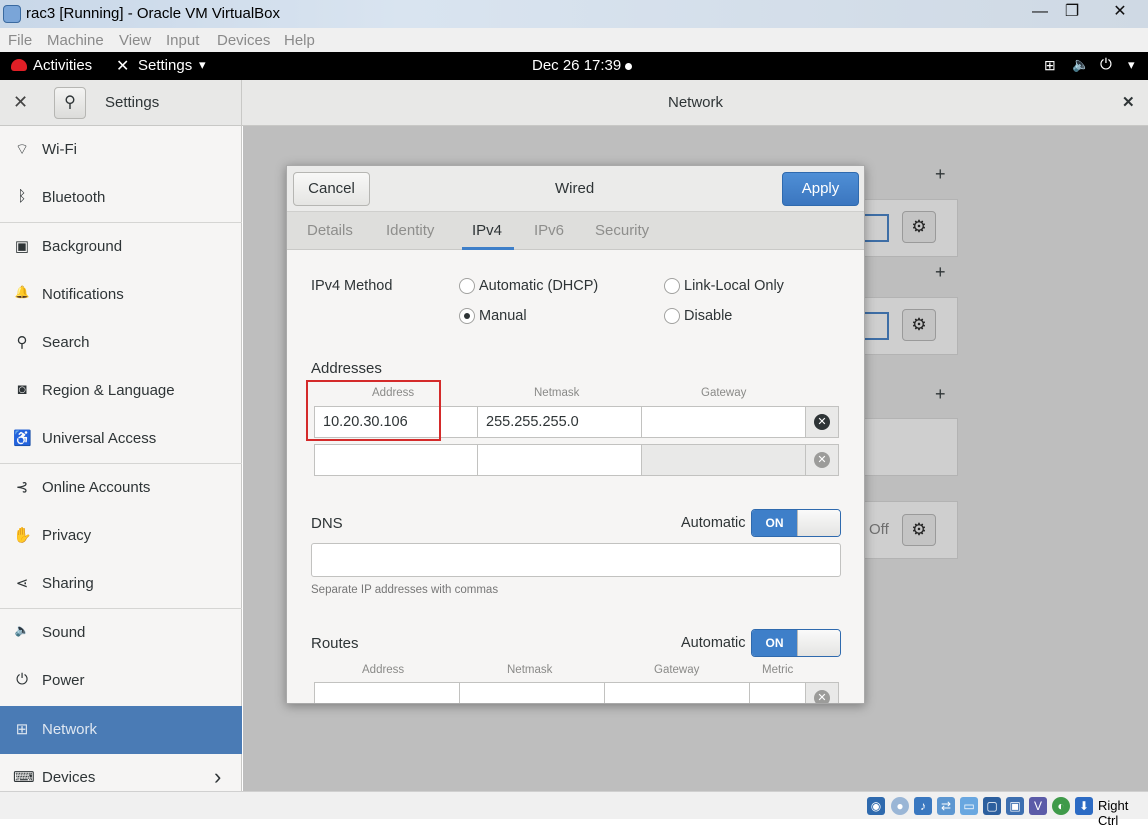 This screenshot has height=828, width=1148. Describe the element at coordinates (396, 460) in the screenshot. I see `address-input` at that location.